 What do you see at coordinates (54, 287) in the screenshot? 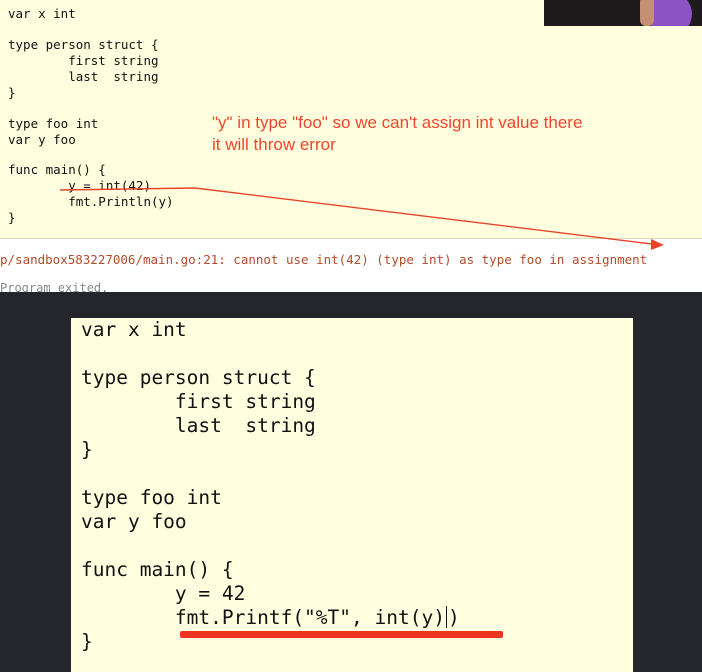
I see `program-exited-text: Program exited.` at bounding box center [54, 287].